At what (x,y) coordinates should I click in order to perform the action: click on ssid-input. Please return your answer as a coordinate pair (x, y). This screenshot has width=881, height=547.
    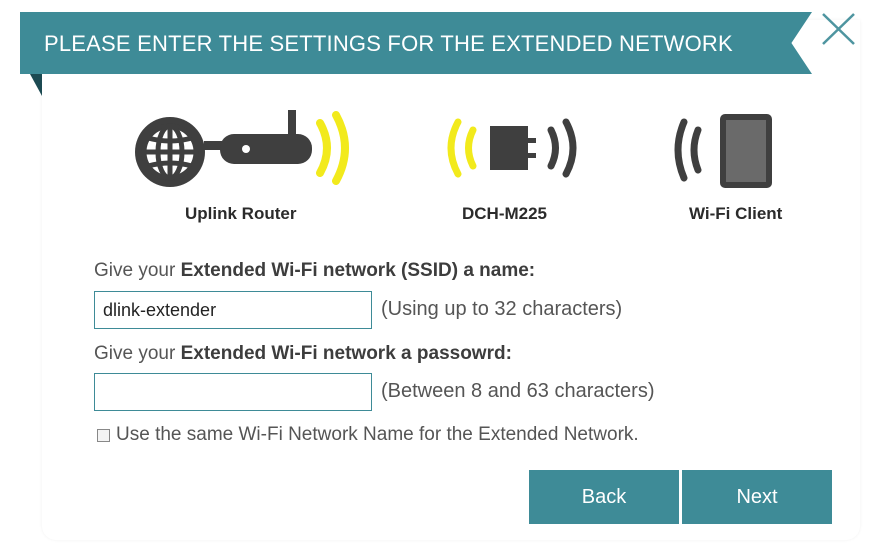
    Looking at the image, I should click on (233, 310).